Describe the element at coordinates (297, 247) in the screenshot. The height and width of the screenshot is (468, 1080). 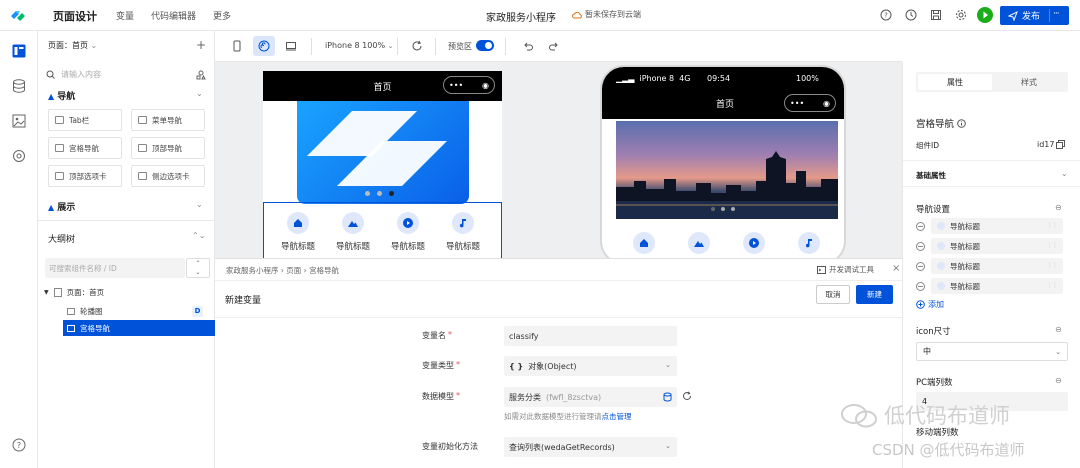
I see `nav-item-label: 导航标题` at that location.